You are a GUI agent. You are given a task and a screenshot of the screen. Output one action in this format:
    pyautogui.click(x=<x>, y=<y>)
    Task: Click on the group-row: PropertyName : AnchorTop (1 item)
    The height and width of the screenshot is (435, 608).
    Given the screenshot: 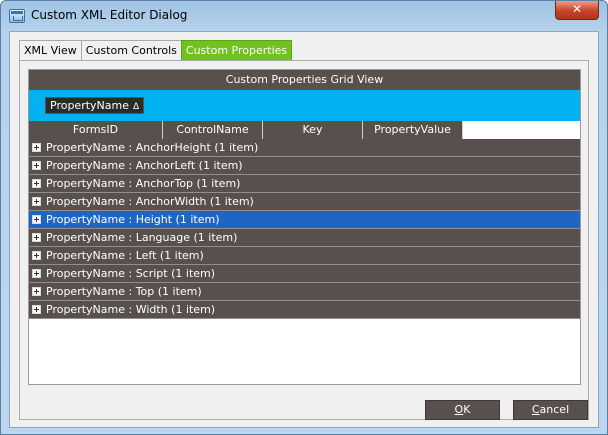 What is the action you would take?
    pyautogui.click(x=304, y=184)
    